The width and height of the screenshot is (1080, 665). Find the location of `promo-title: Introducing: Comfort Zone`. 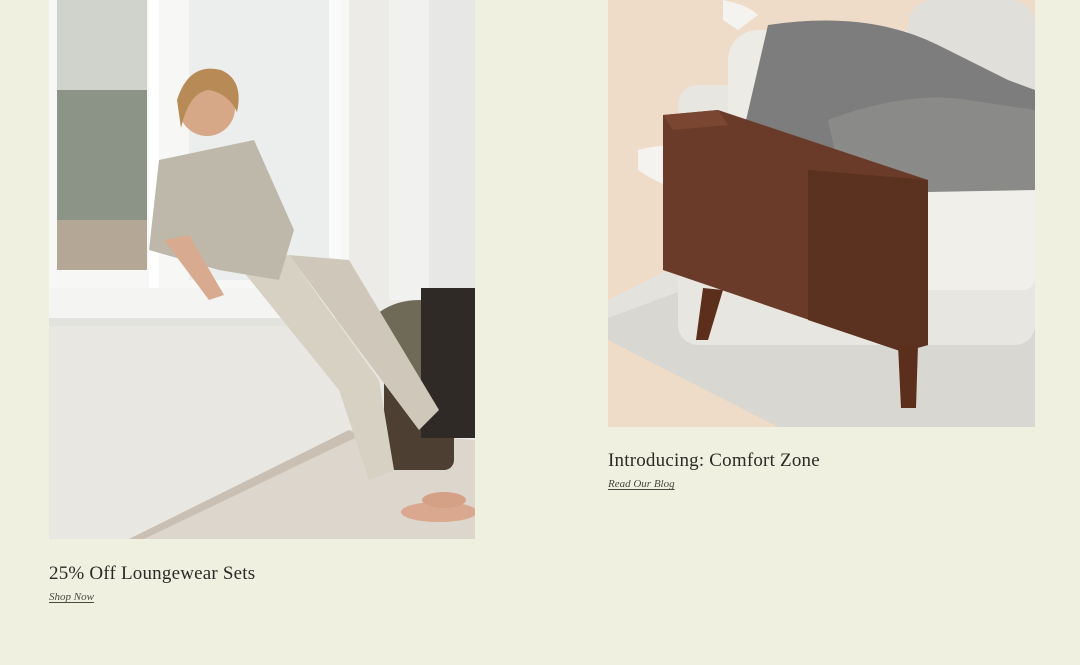

promo-title: Introducing: Comfort Zone is located at coordinates (714, 460).